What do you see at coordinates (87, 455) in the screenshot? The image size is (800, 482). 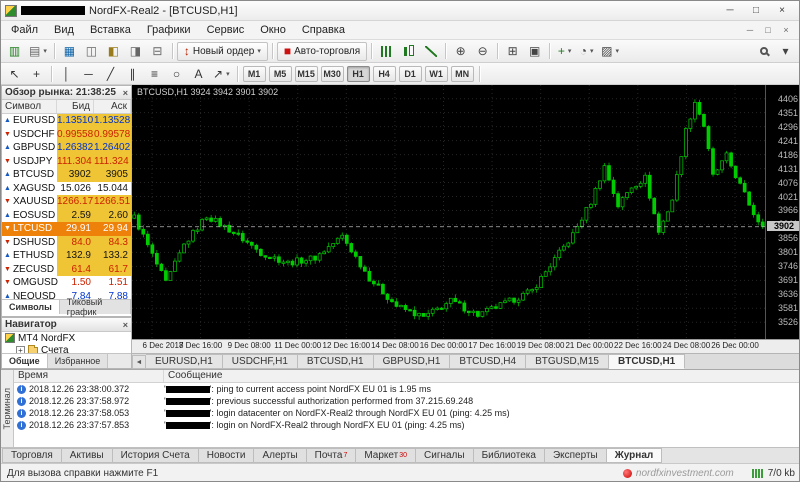 I see `terminal-tab: Активы` at bounding box center [87, 455].